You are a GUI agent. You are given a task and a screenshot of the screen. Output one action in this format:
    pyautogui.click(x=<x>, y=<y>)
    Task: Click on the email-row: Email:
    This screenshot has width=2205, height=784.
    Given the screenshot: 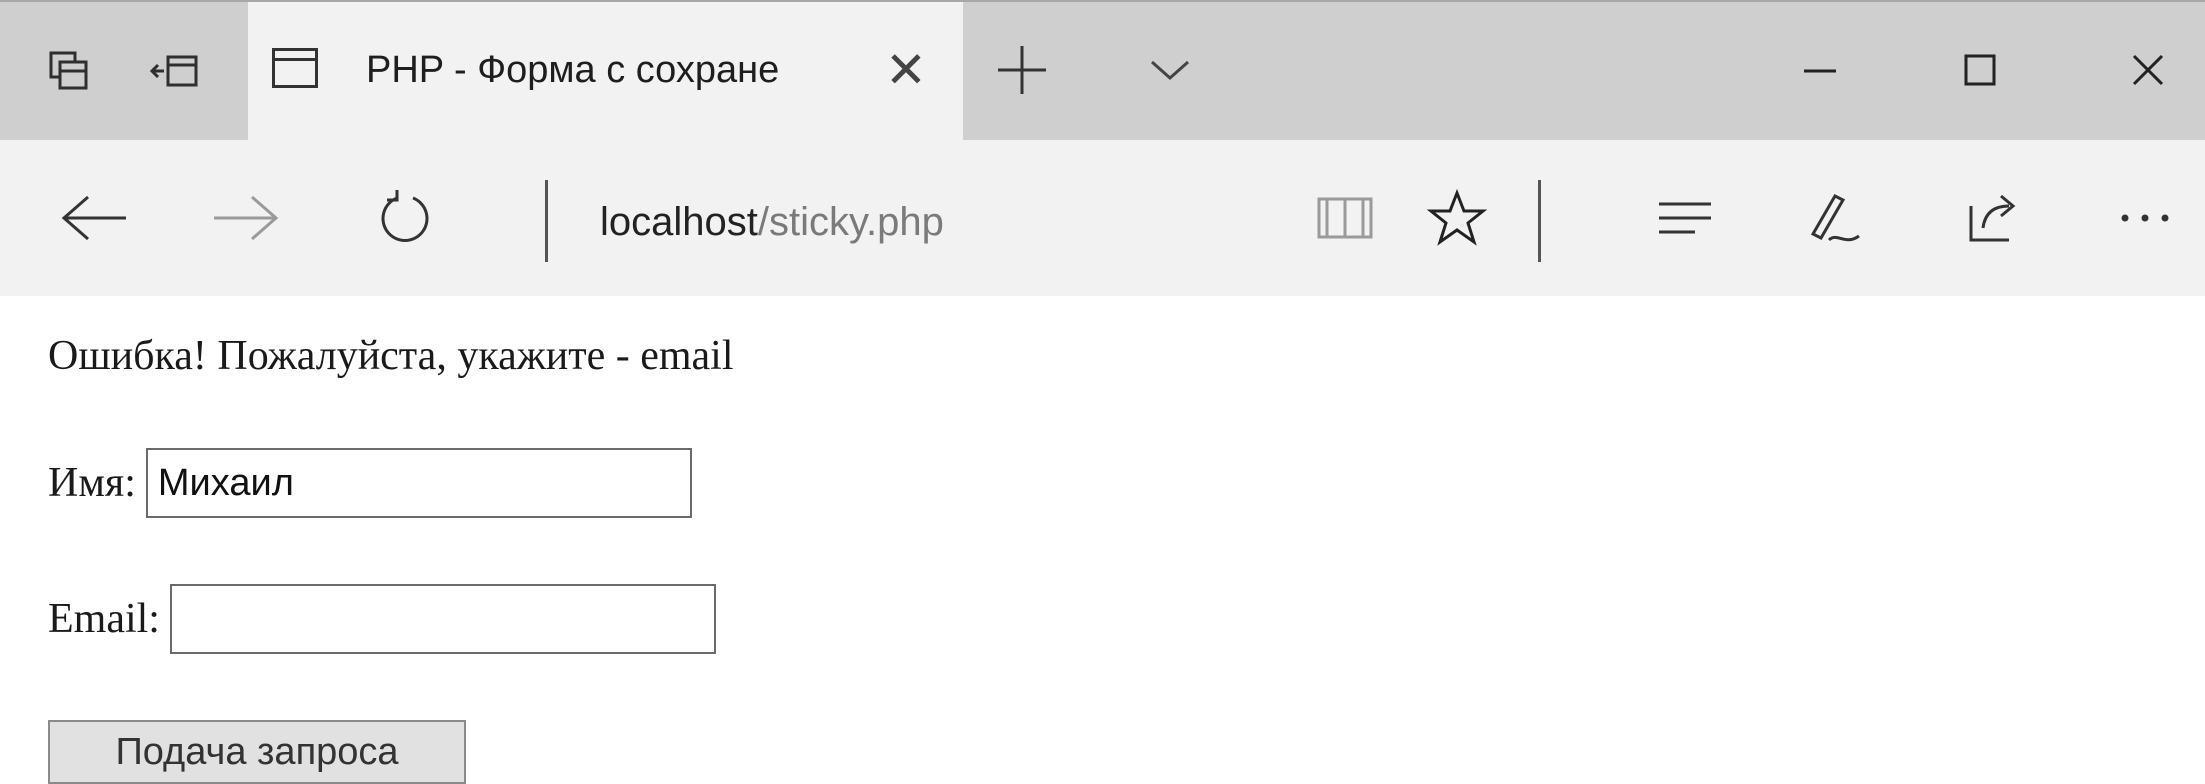 What is the action you would take?
    pyautogui.click(x=382, y=619)
    